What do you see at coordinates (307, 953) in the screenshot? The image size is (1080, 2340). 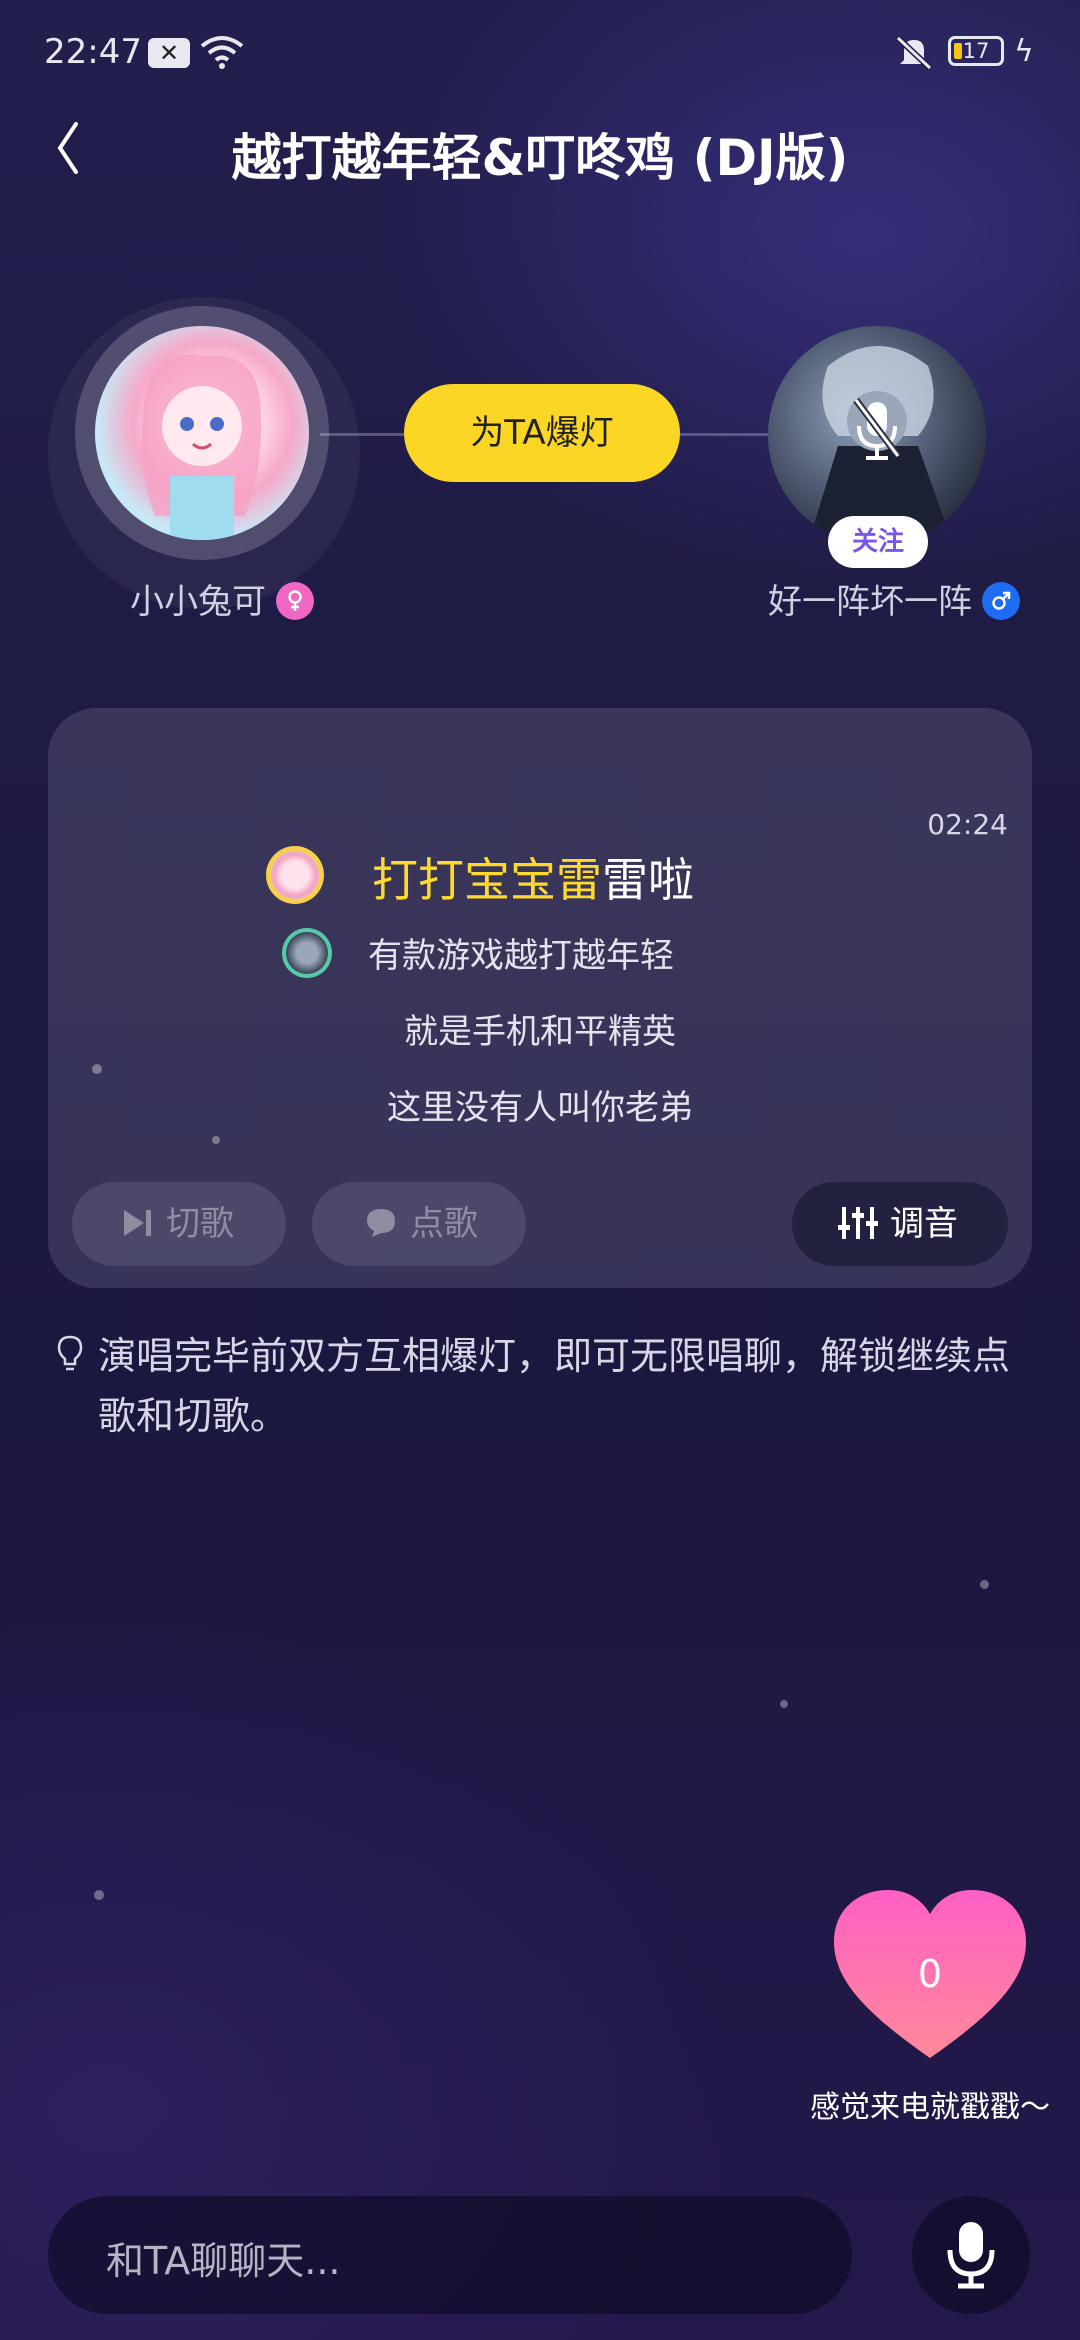 I see `next-singer-mini-avatar` at bounding box center [307, 953].